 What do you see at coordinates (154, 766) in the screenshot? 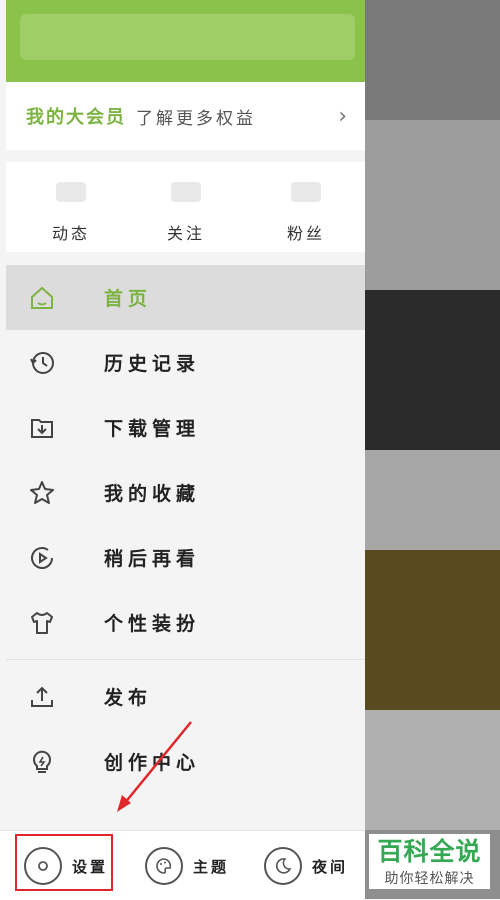
I see `annotation-arrow` at bounding box center [154, 766].